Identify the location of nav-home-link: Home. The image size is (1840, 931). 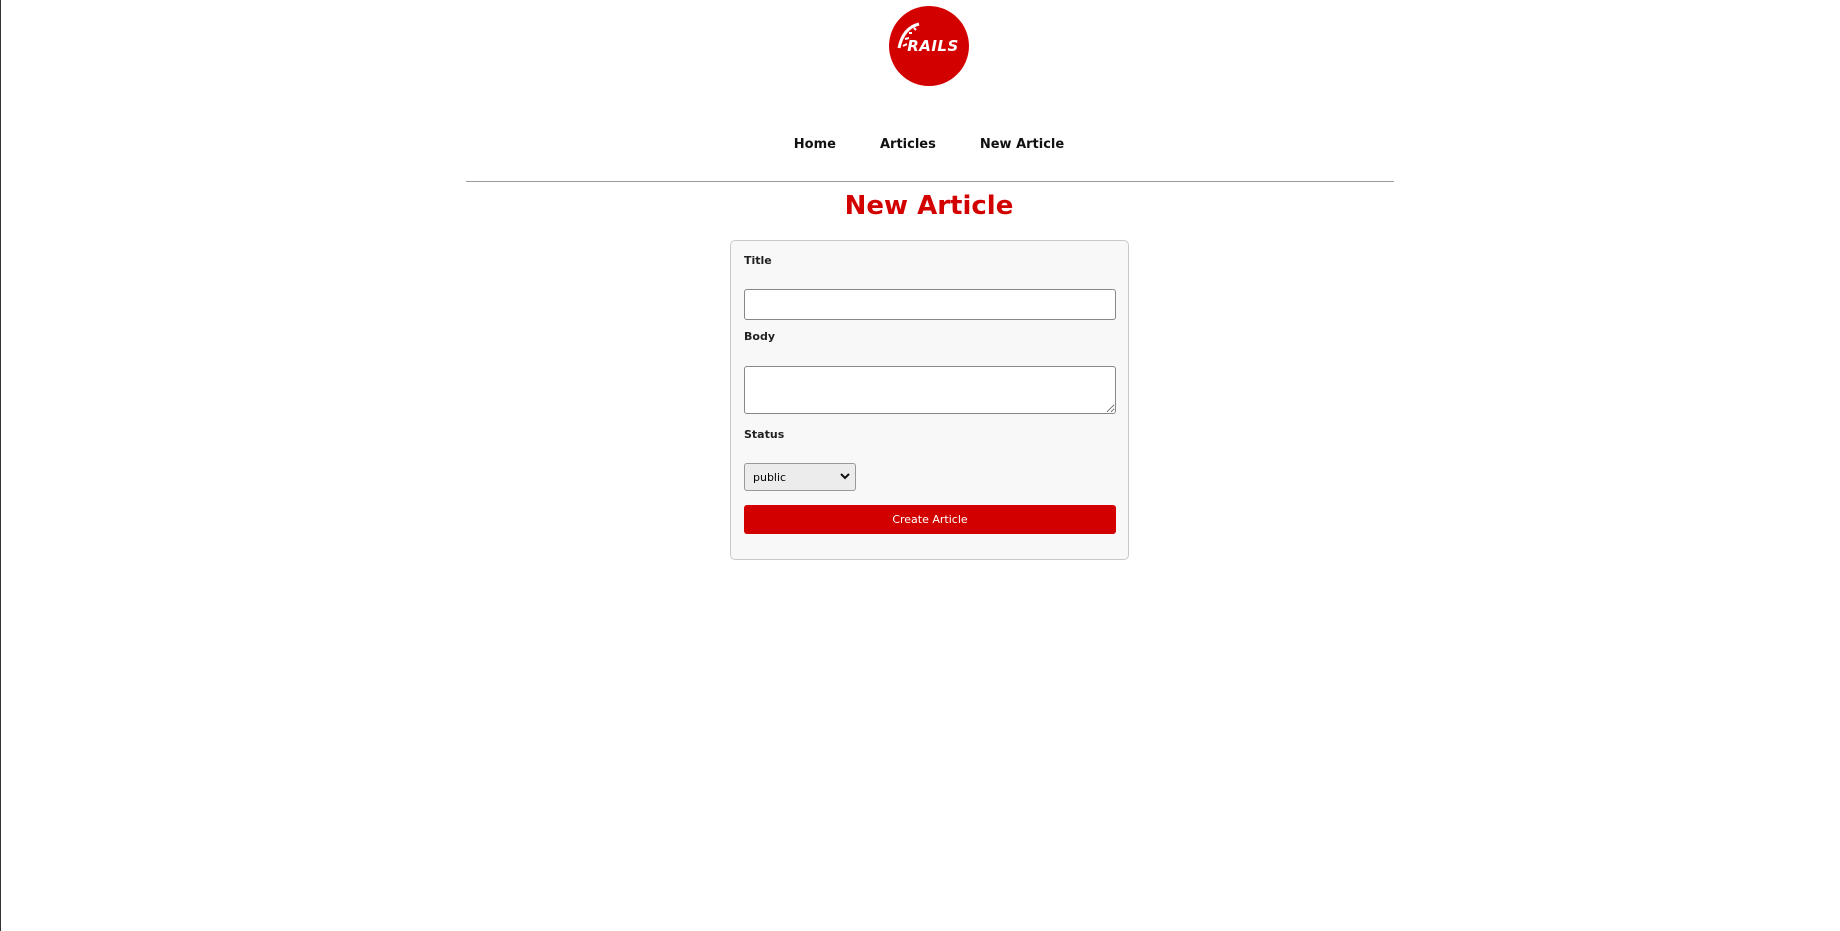
(815, 144).